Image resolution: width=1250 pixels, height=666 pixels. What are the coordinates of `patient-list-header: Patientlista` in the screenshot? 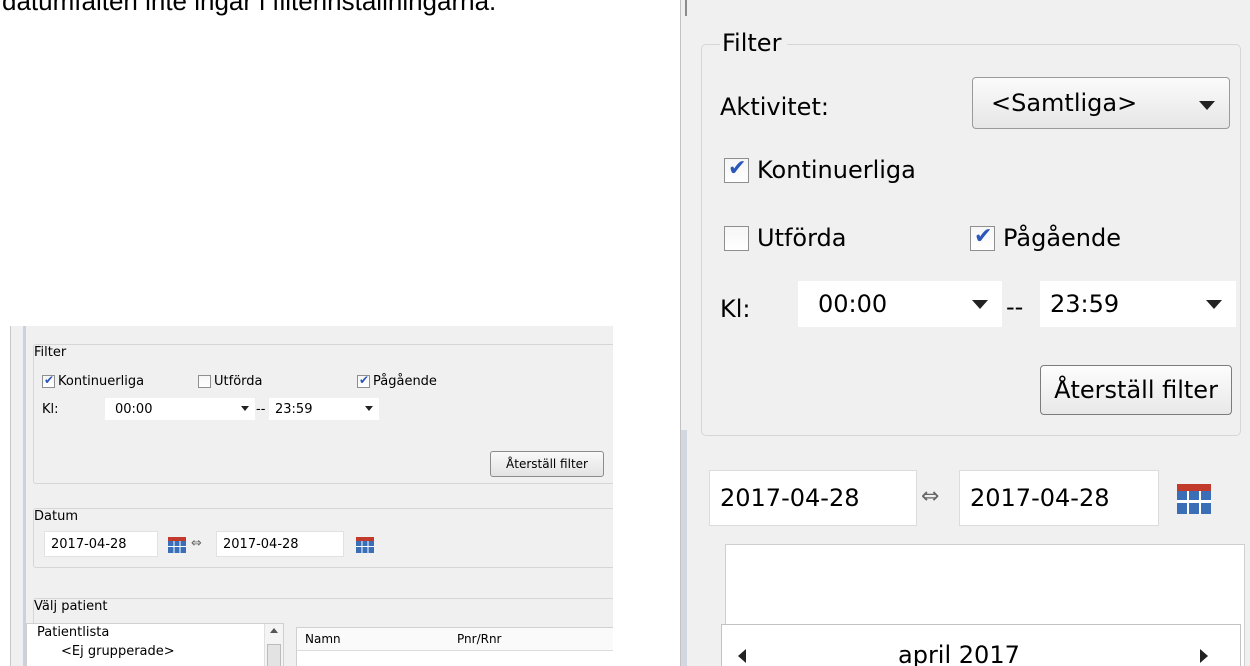 It's located at (73, 632).